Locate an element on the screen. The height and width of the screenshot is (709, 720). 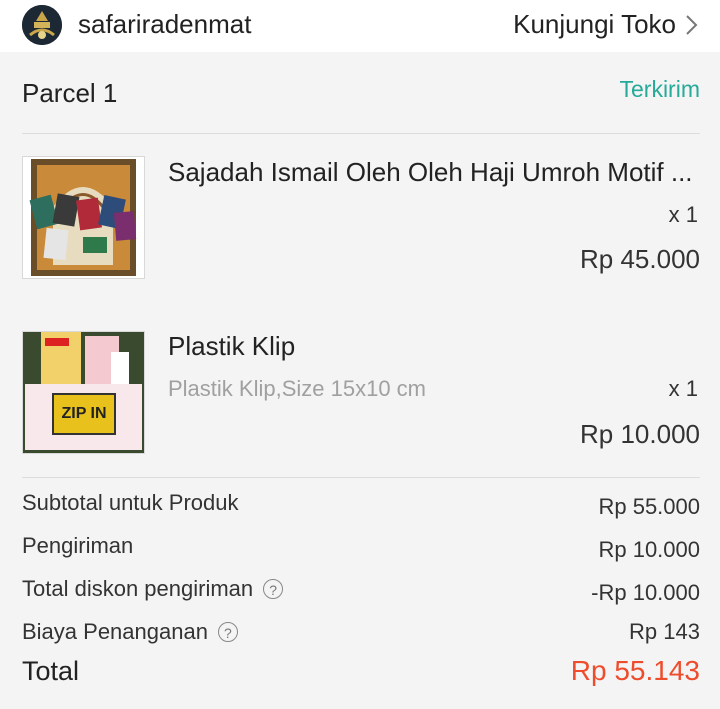
shipping-discount-value: -Rp 10.000 is located at coordinates (645, 592).